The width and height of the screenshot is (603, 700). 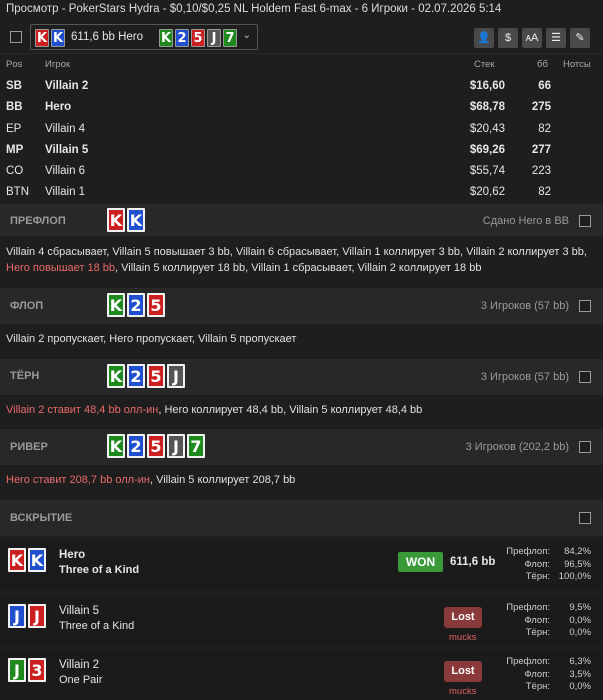 I want to click on player-name: Villain 4, so click(x=65, y=129).